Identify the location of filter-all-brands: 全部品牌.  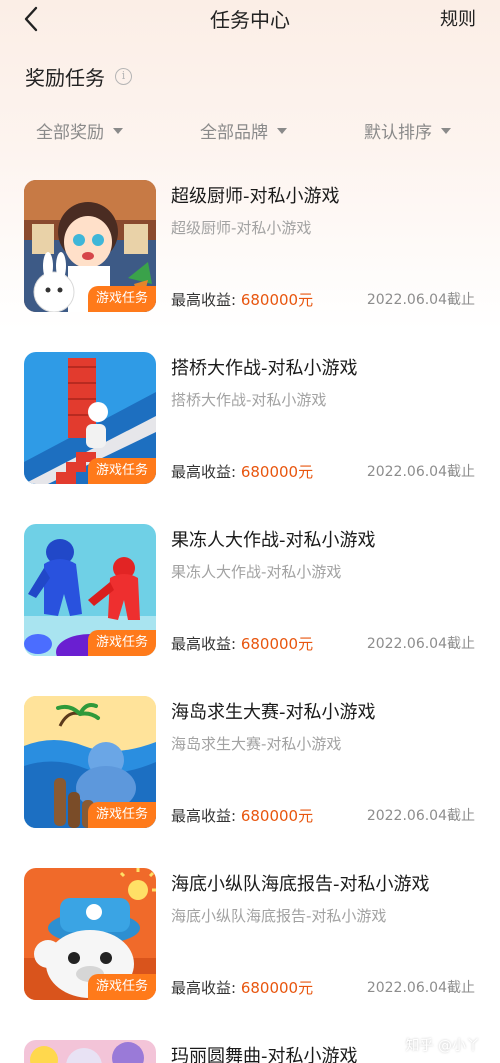
(243, 130).